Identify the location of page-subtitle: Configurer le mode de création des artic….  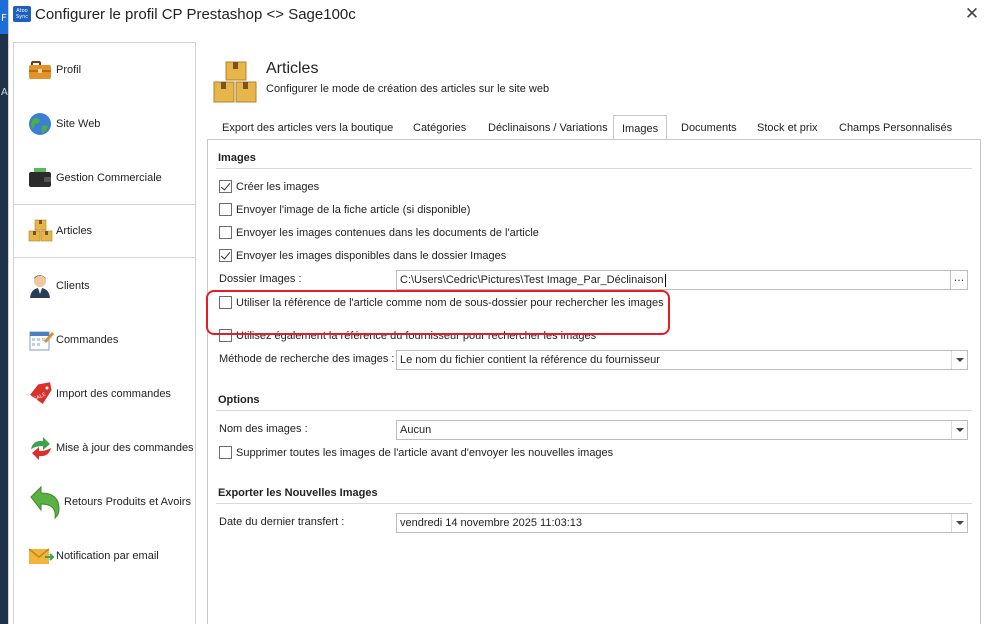
(408, 89).